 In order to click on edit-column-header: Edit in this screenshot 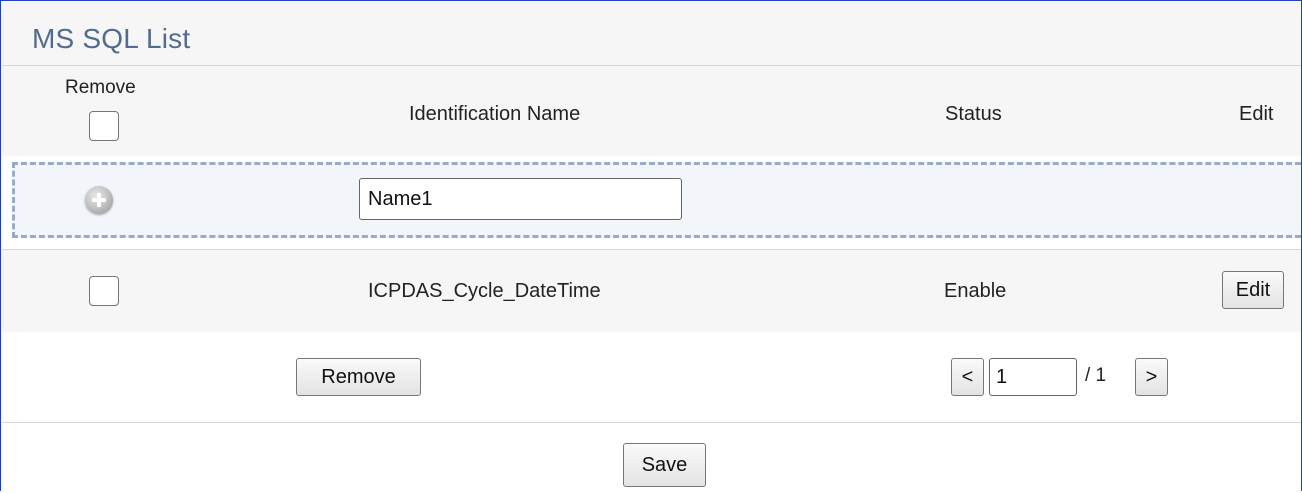, I will do `click(1256, 114)`.